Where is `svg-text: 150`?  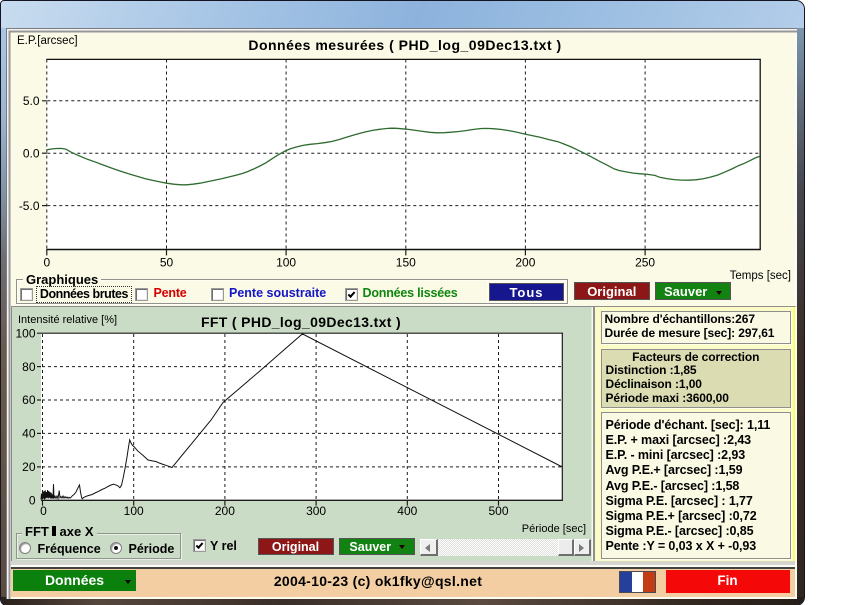
svg-text: 150 is located at coordinates (406, 263).